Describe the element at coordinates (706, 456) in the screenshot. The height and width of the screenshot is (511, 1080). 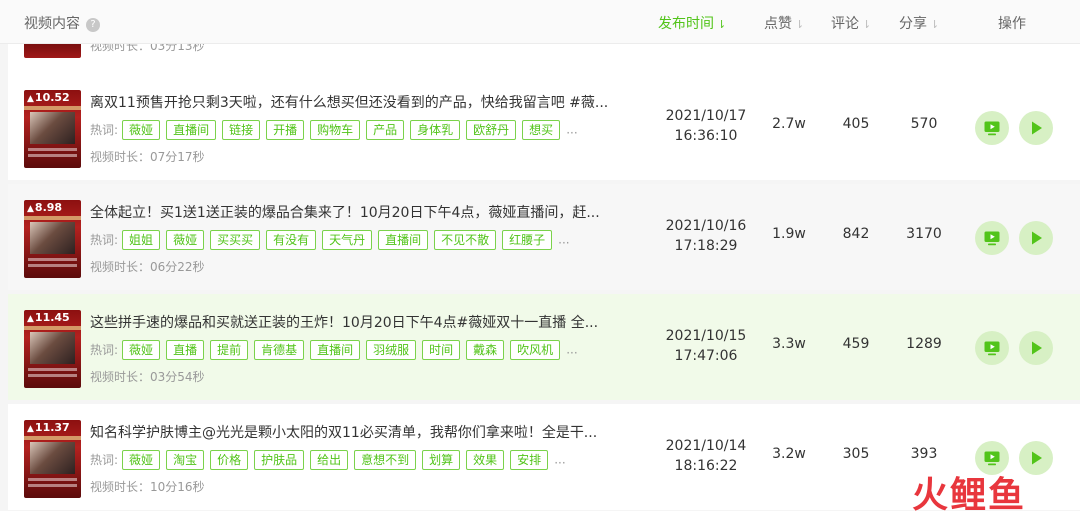
I see `publish-time: 2021/10/14 18:16:22` at that location.